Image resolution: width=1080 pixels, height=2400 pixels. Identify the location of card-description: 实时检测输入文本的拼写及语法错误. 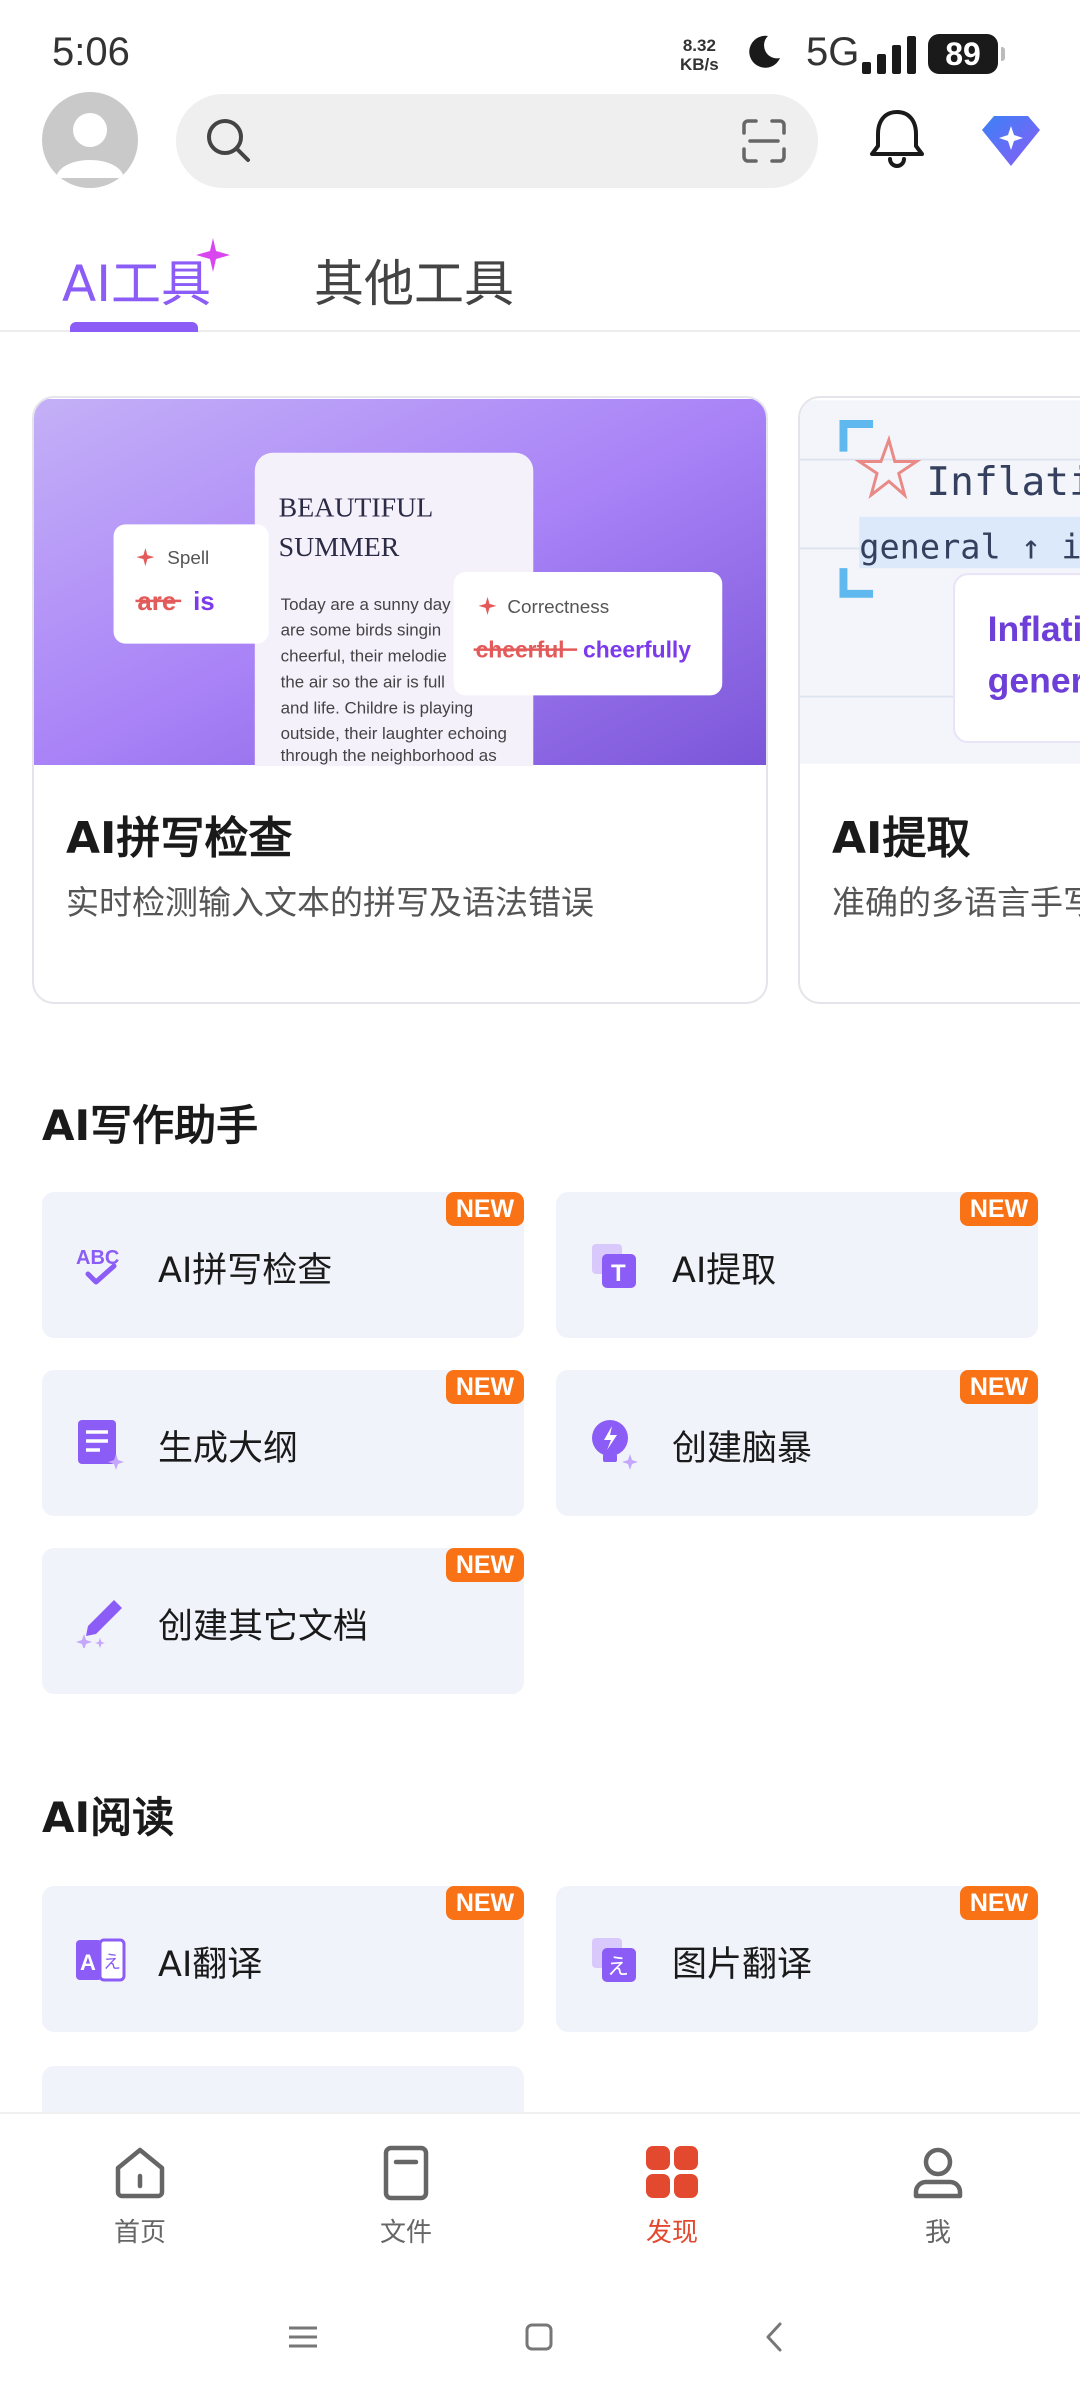
(330, 902).